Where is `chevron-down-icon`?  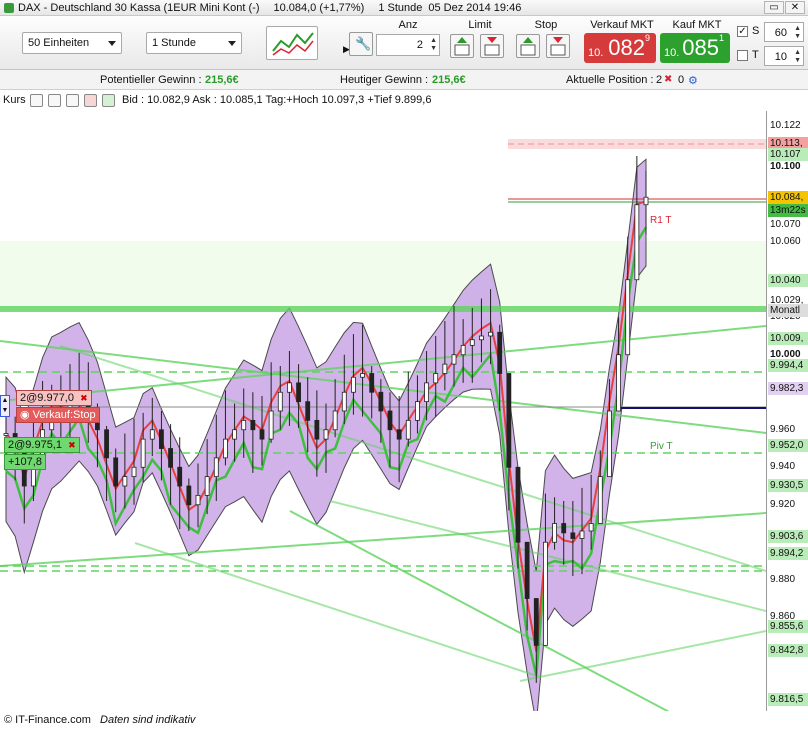 chevron-down-icon is located at coordinates (232, 43).